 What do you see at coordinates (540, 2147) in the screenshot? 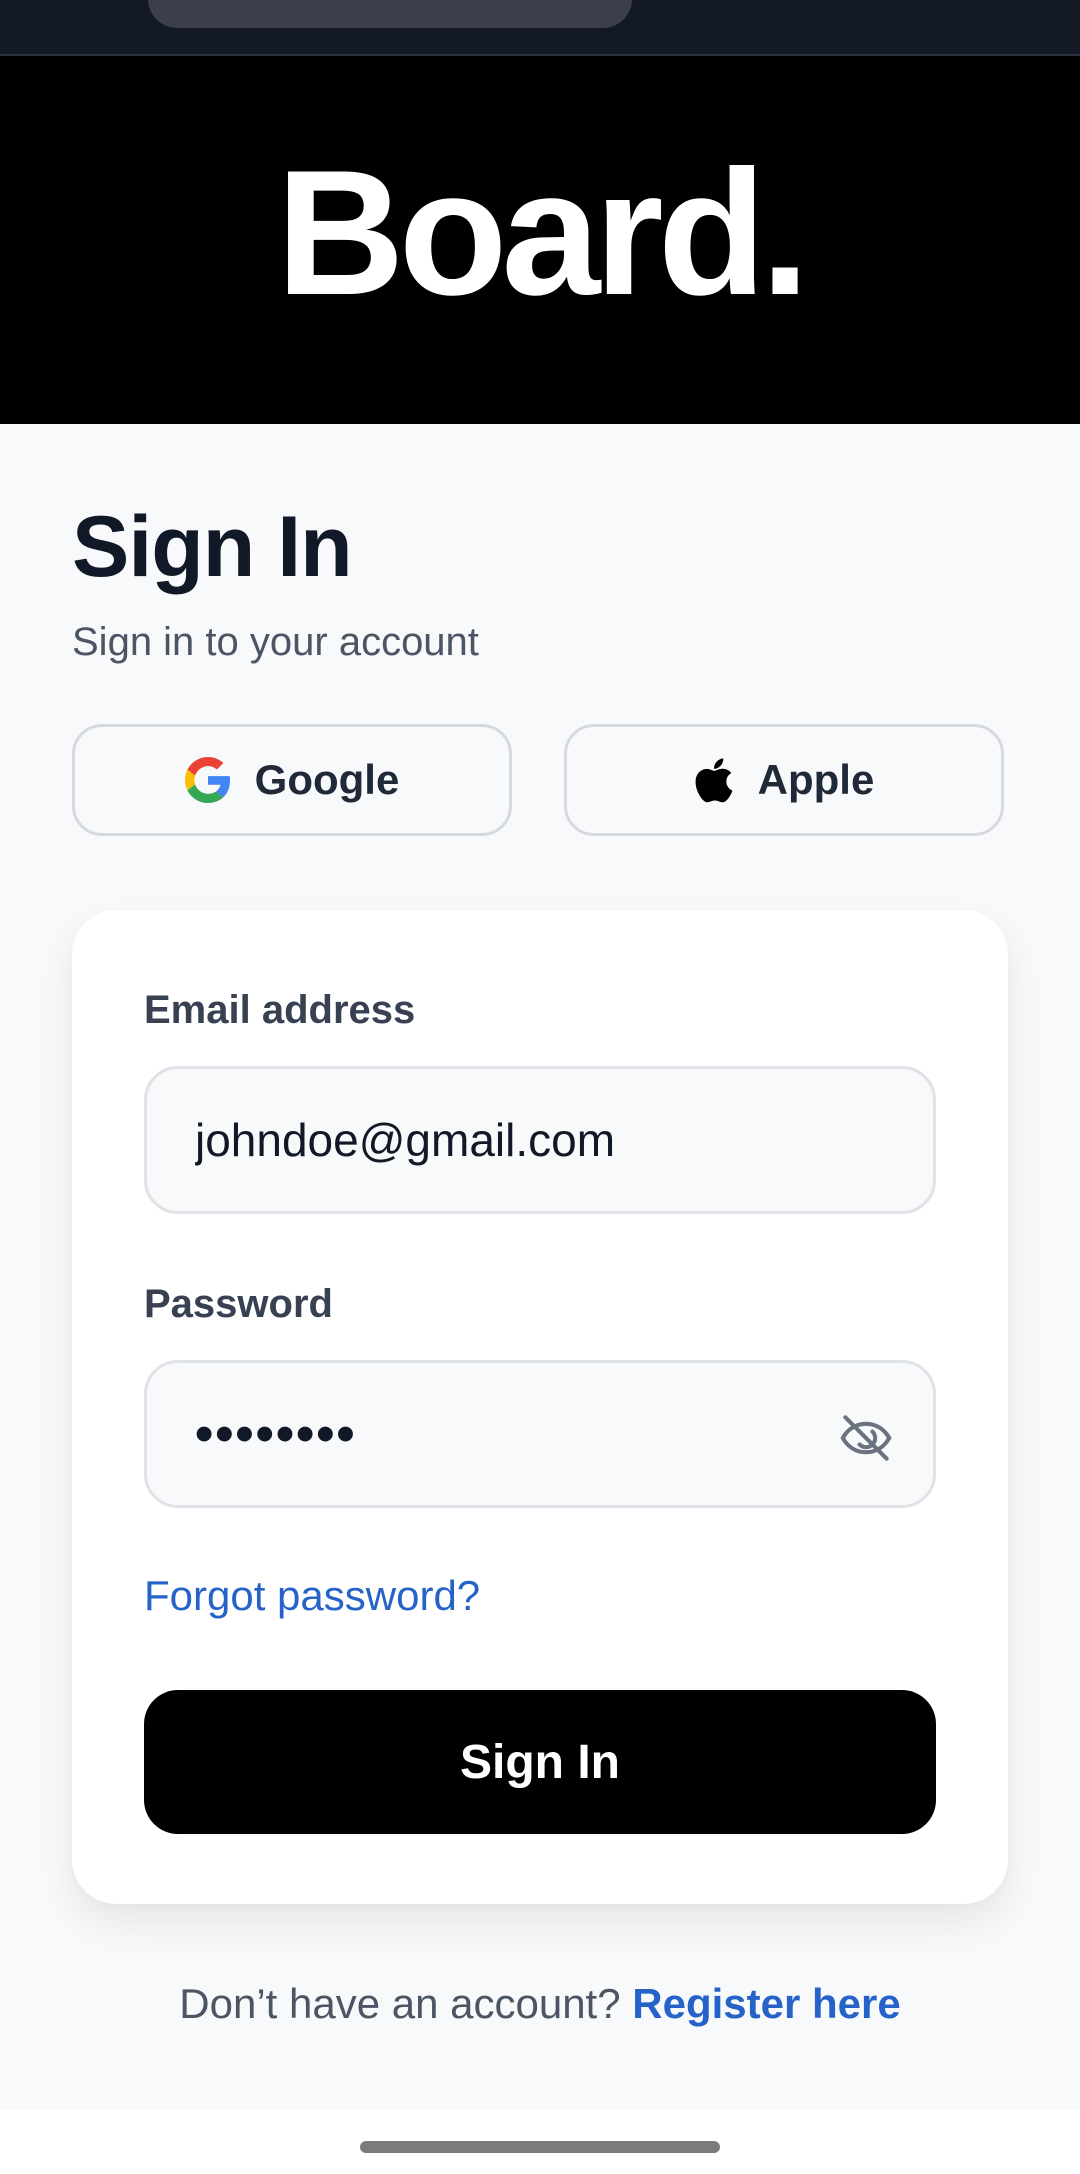
I see `home-indicator` at bounding box center [540, 2147].